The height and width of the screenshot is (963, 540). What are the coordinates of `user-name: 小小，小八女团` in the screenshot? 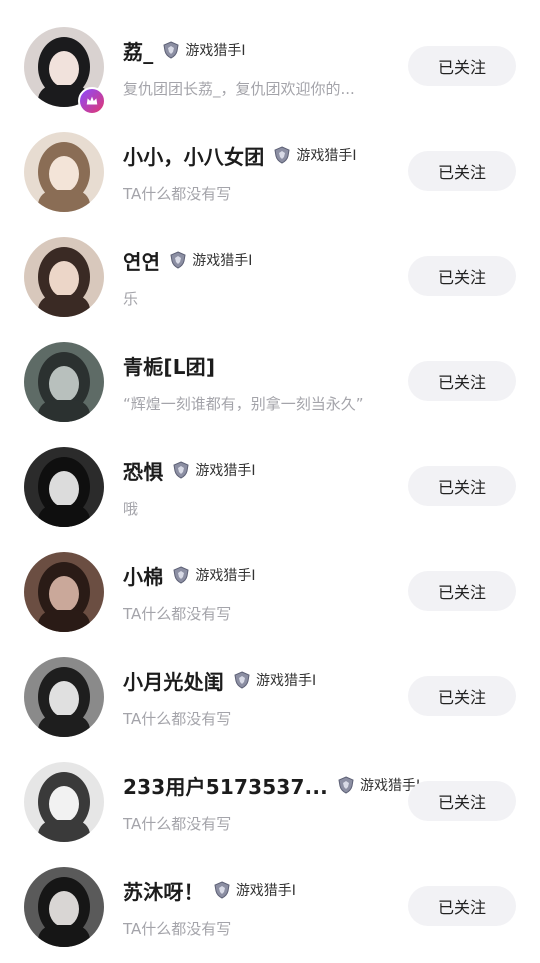 It's located at (194, 156).